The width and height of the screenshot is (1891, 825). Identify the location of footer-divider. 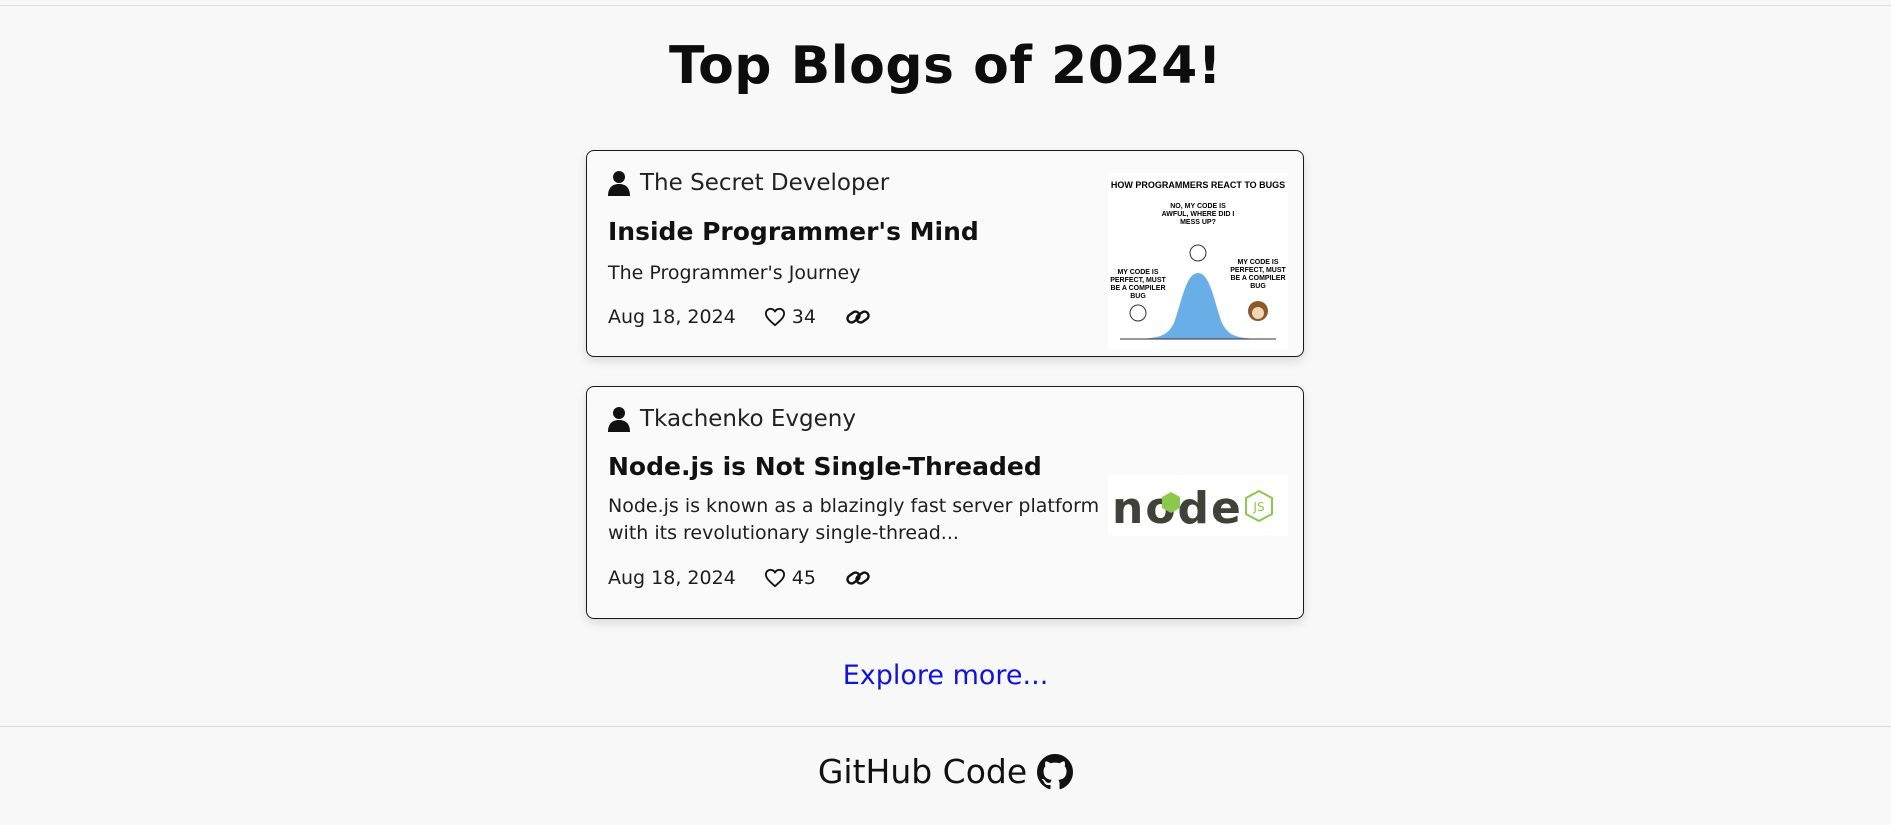
(945, 726).